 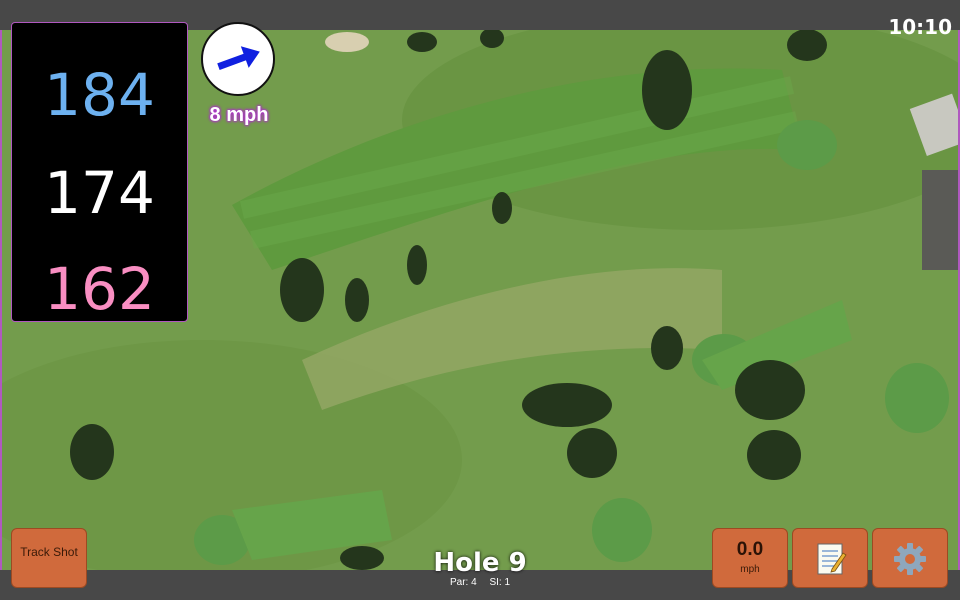 What do you see at coordinates (99, 95) in the screenshot?
I see `back-distance: 184` at bounding box center [99, 95].